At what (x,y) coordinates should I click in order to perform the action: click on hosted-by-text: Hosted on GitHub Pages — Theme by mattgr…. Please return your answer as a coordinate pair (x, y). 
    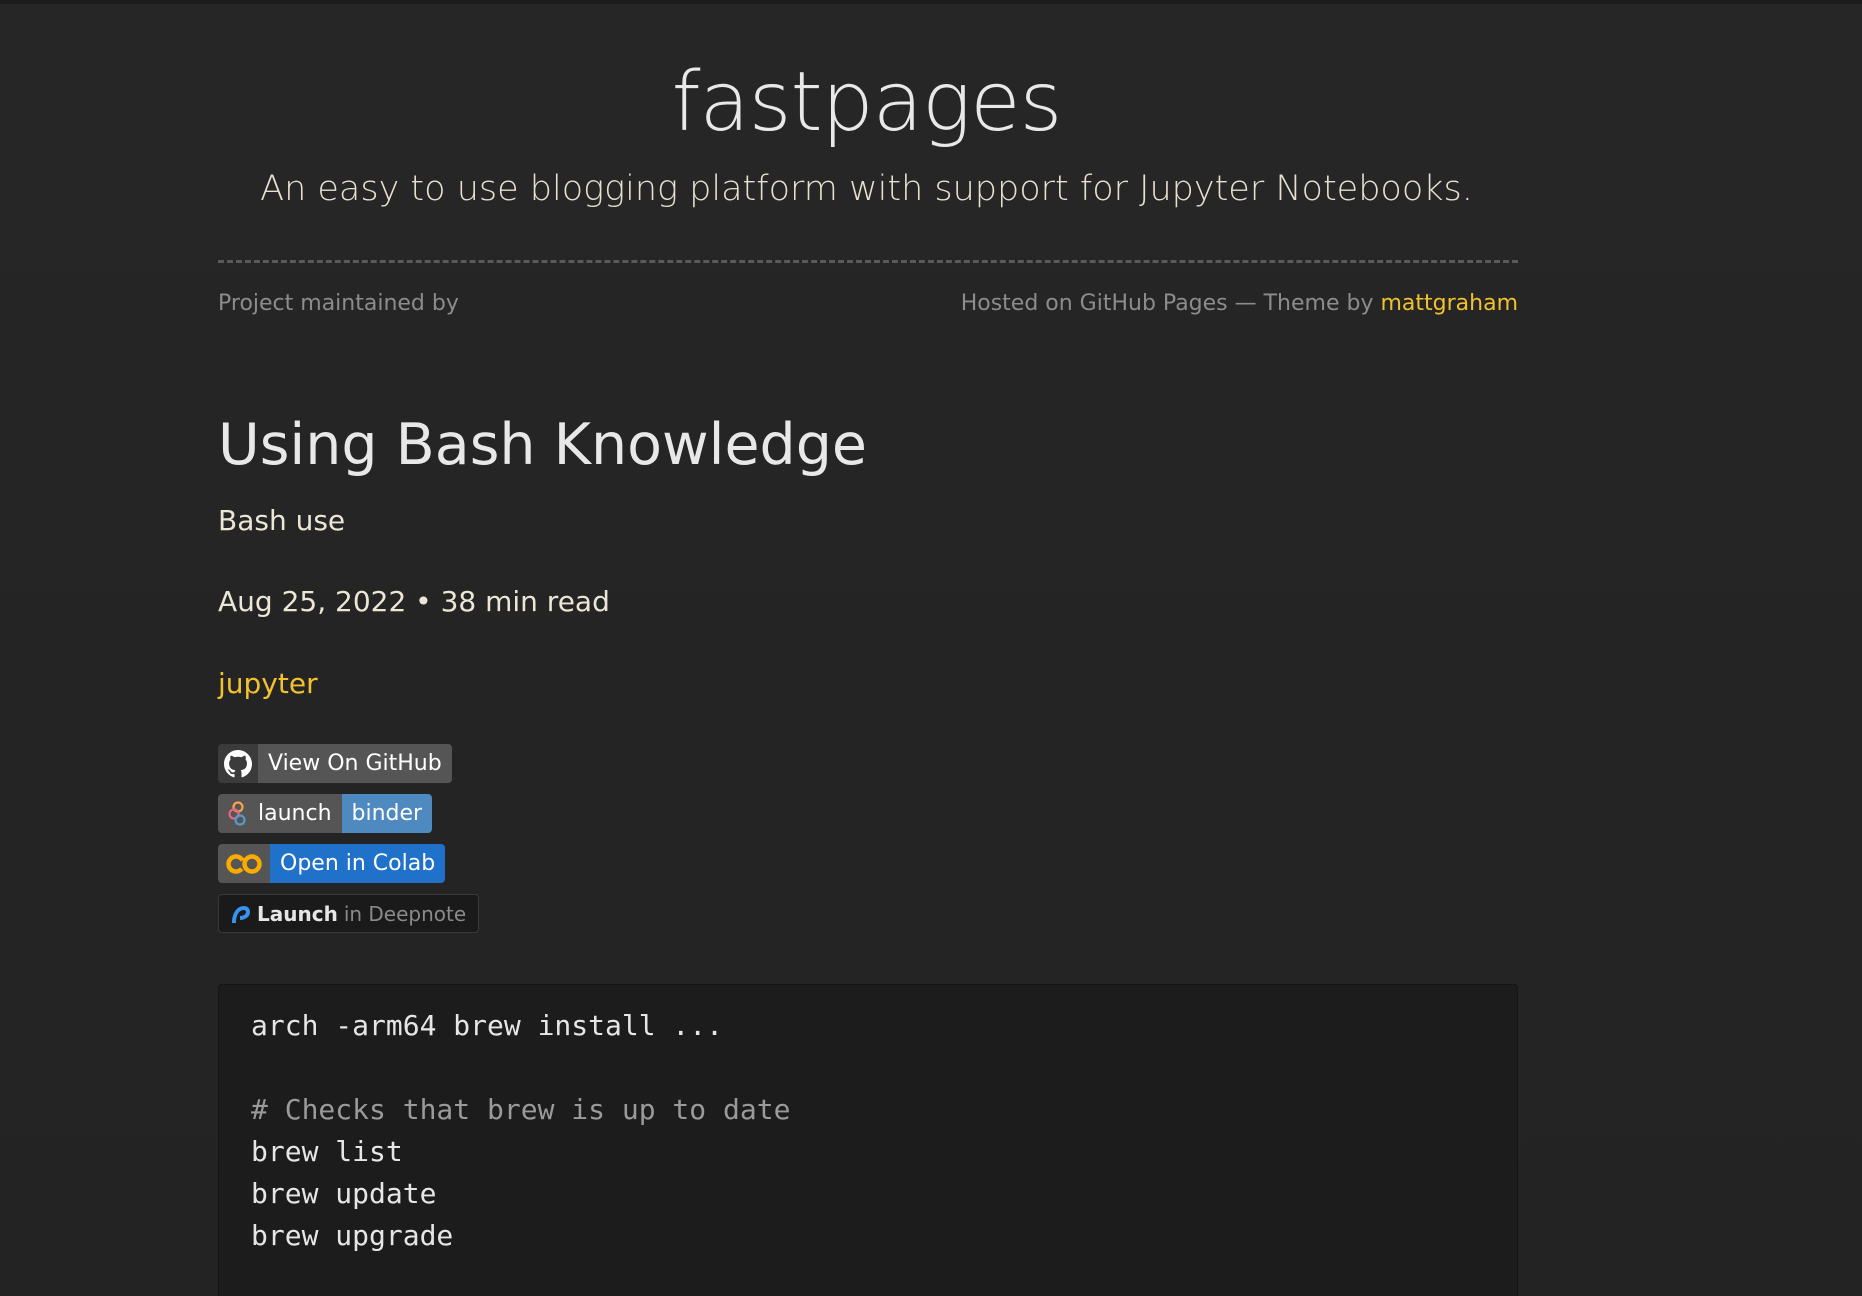
    Looking at the image, I should click on (1239, 303).